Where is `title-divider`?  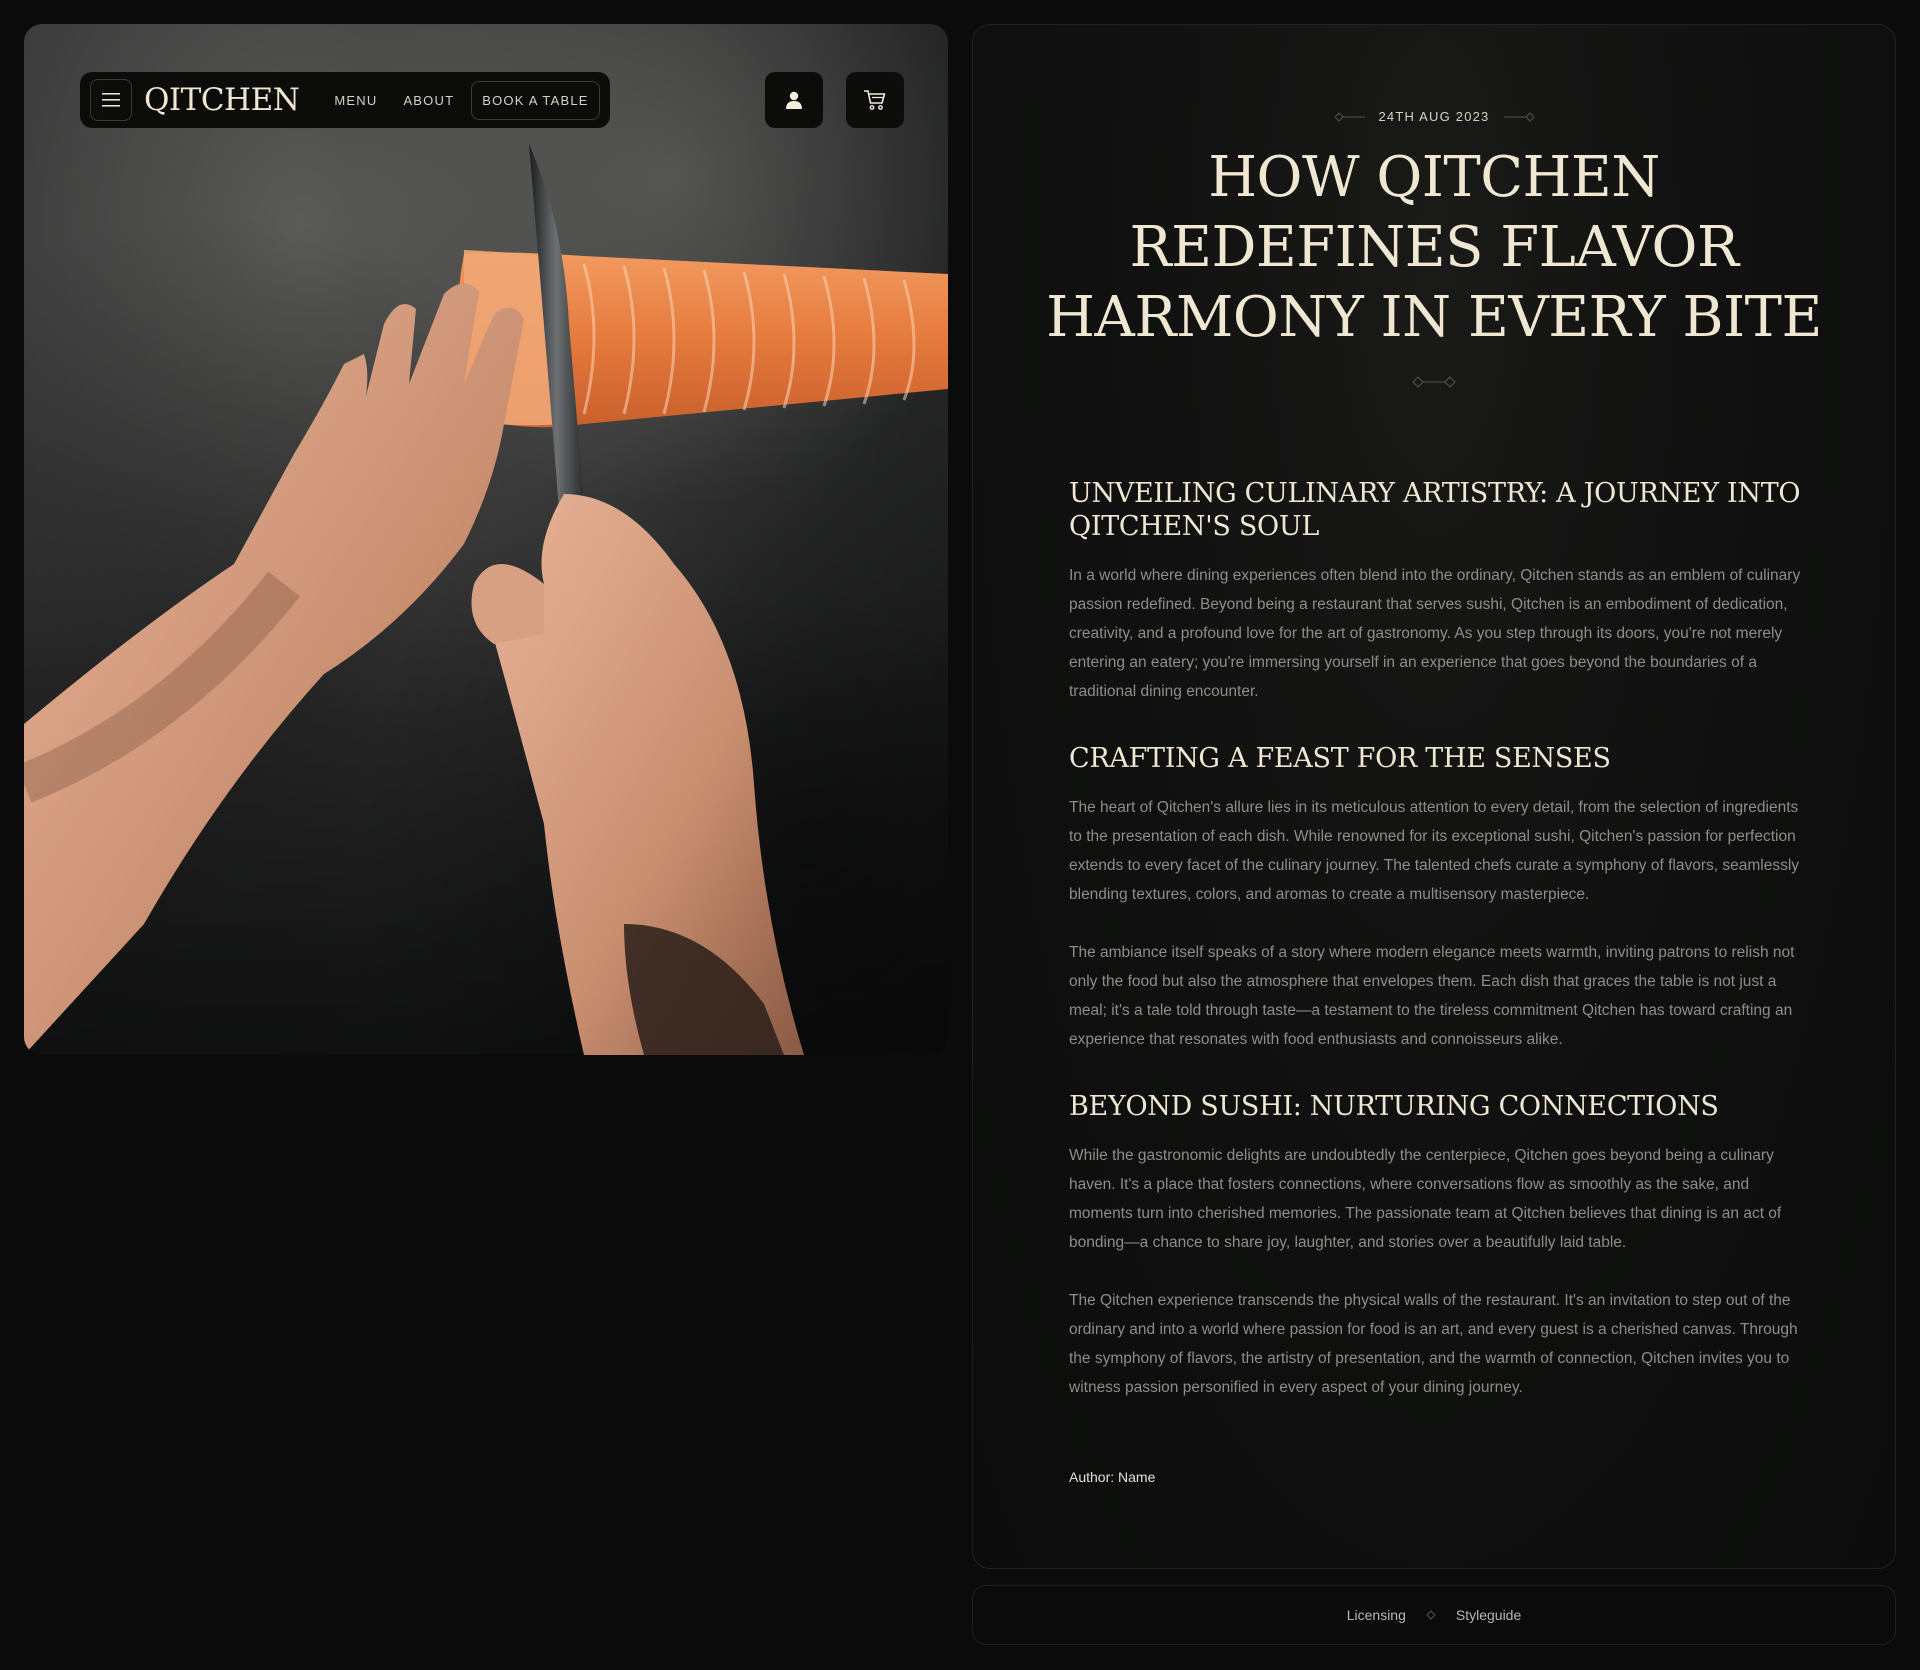 title-divider is located at coordinates (1434, 382).